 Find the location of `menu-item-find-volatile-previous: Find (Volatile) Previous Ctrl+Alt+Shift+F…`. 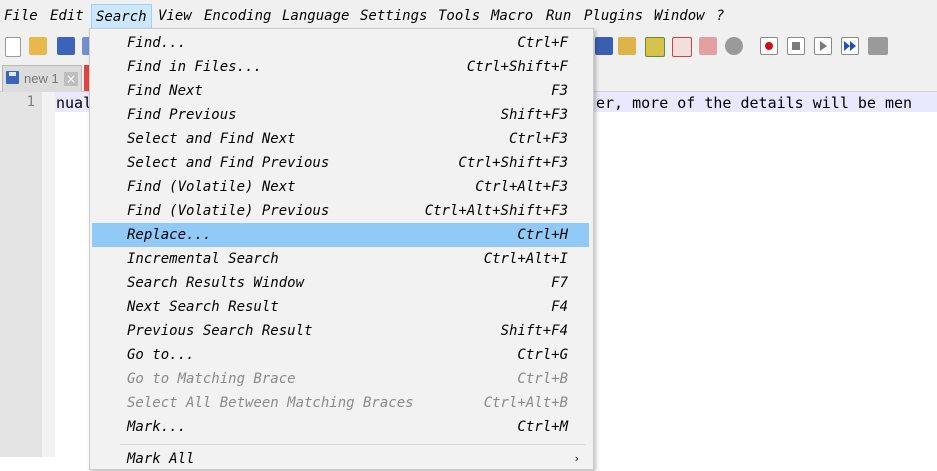

menu-item-find-volatile-previous: Find (Volatile) Previous Ctrl+Alt+Shift+F… is located at coordinates (340, 211).